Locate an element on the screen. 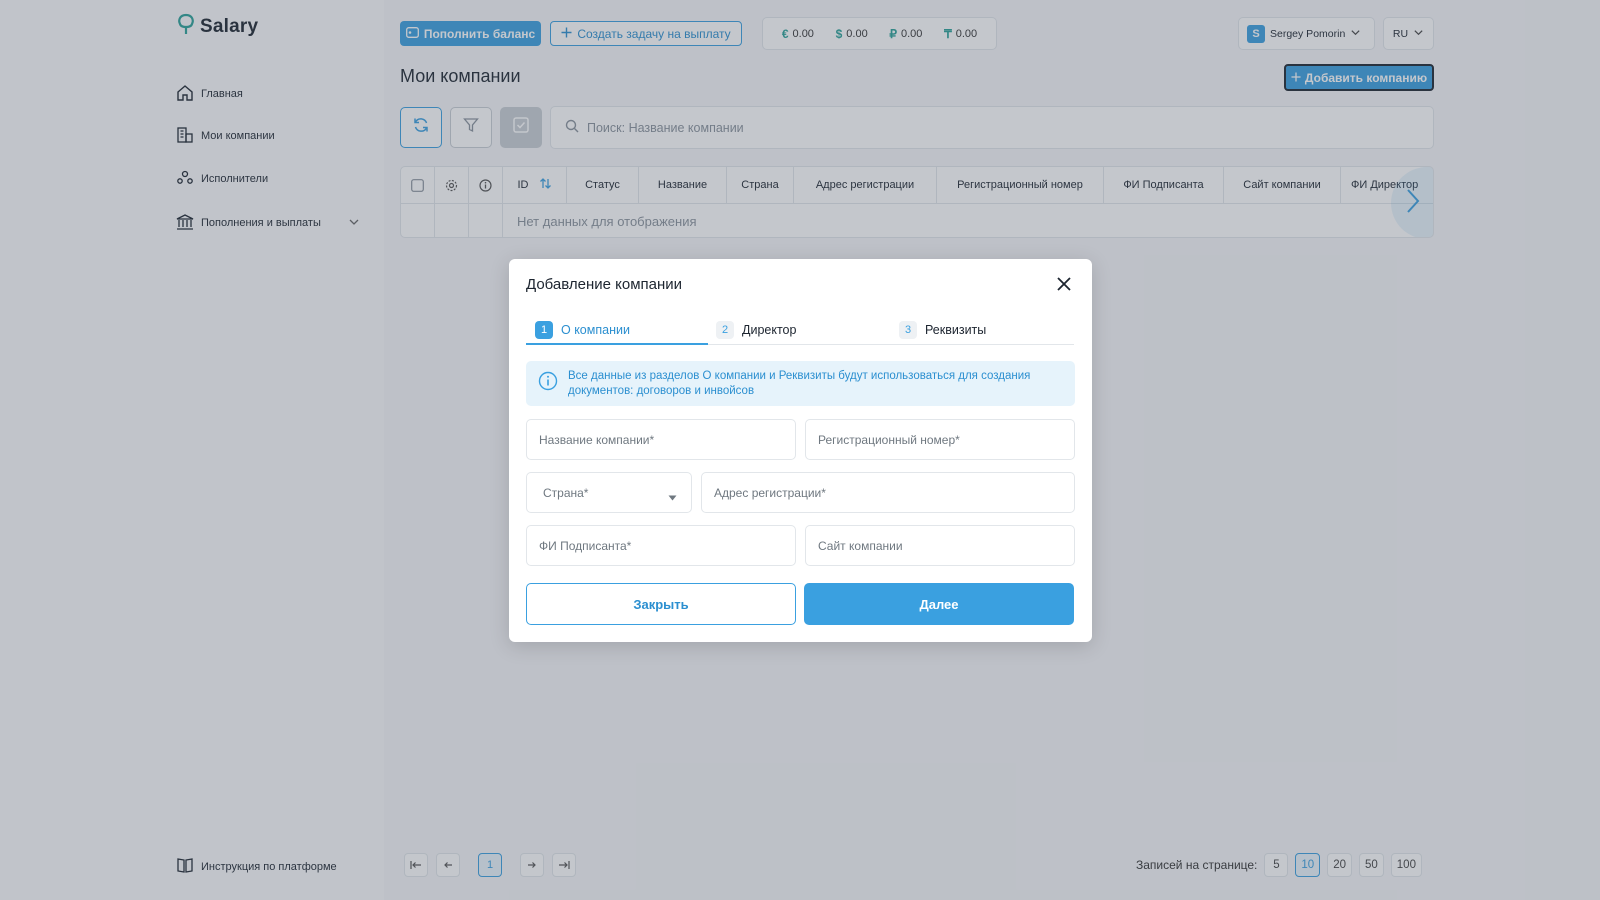 This screenshot has height=900, width=1600. dialog-title: Добавление компании is located at coordinates (604, 284).